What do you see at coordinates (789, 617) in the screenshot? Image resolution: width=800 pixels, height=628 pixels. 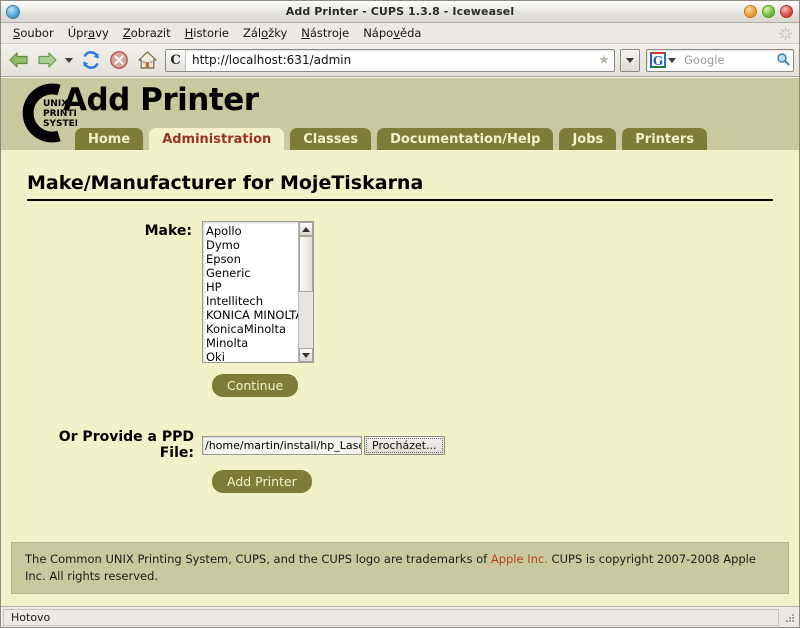 I see `resize-grip-icon` at bounding box center [789, 617].